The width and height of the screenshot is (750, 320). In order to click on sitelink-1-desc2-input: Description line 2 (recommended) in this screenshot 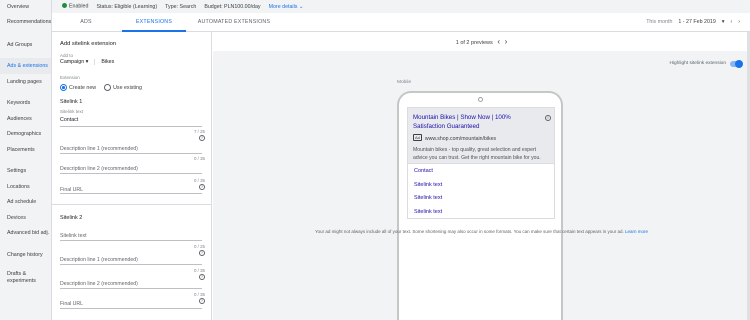, I will do `click(131, 168)`.